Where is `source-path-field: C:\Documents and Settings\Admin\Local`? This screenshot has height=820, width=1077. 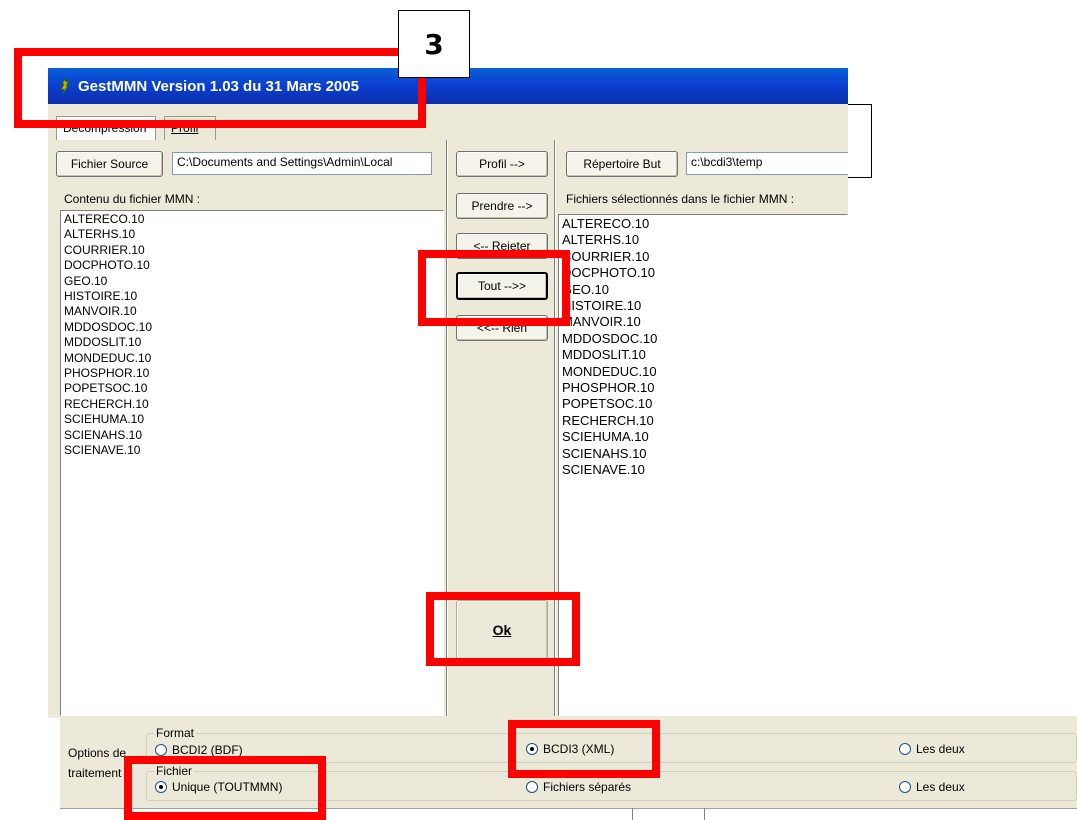
source-path-field: C:\Documents and Settings\Admin\Local is located at coordinates (302, 163).